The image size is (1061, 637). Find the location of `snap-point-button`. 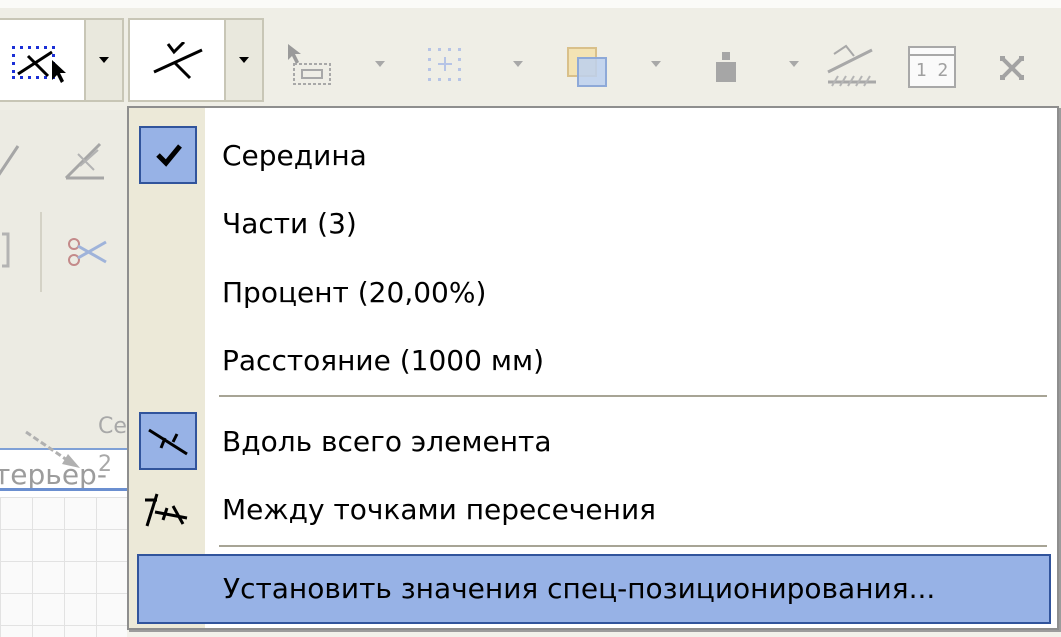

snap-point-button is located at coordinates (43, 60).